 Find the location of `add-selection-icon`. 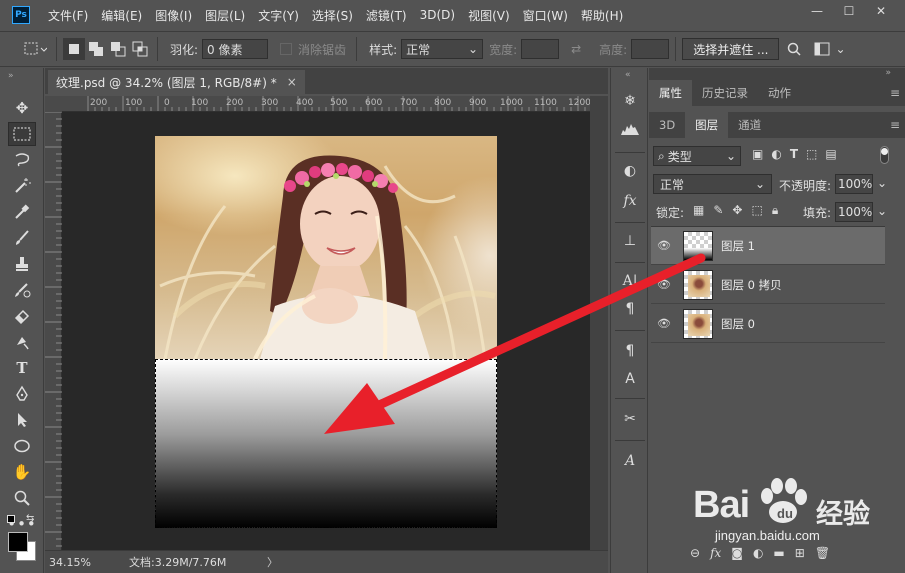

add-selection-icon is located at coordinates (96, 49).